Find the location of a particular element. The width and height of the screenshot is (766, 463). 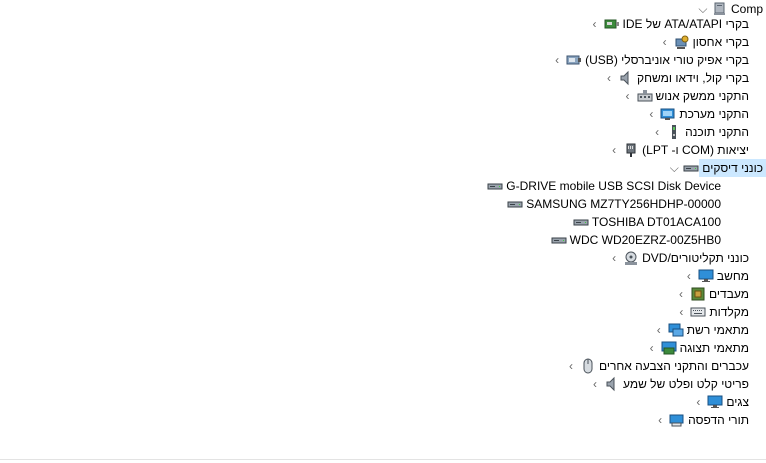

tree-category-label: התקני מערכת is located at coordinates (714, 114).